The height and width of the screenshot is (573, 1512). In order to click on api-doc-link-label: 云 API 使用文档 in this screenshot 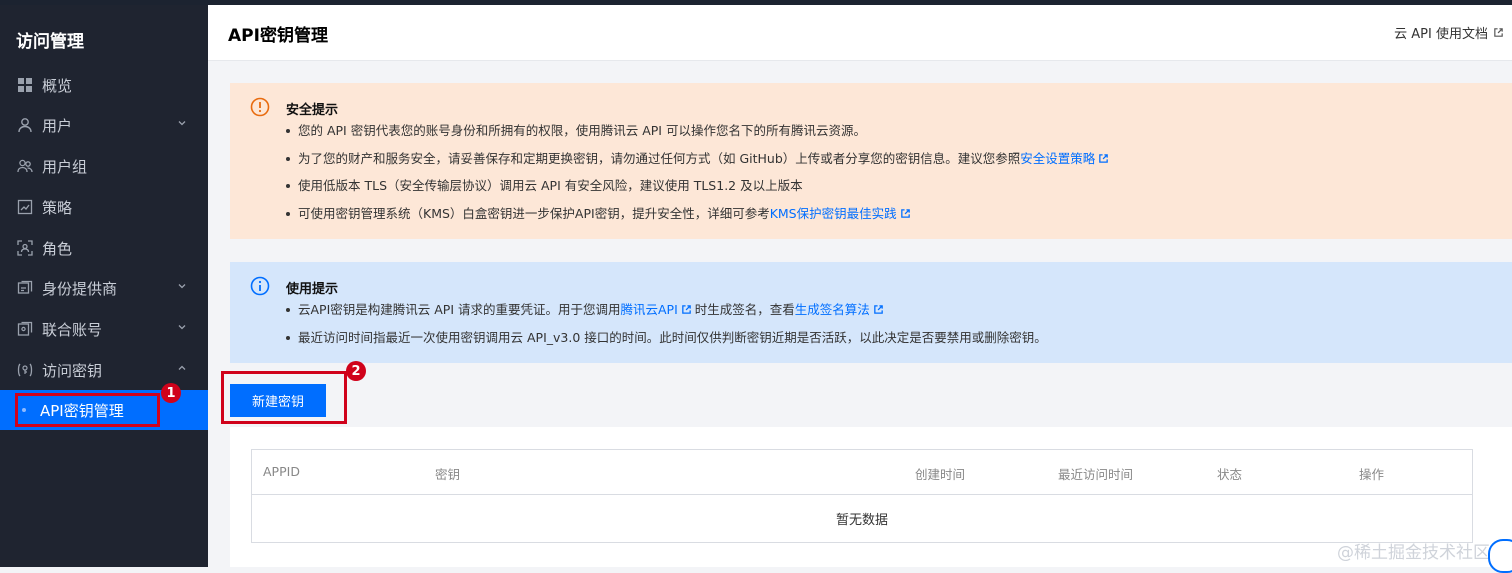, I will do `click(1441, 34)`.